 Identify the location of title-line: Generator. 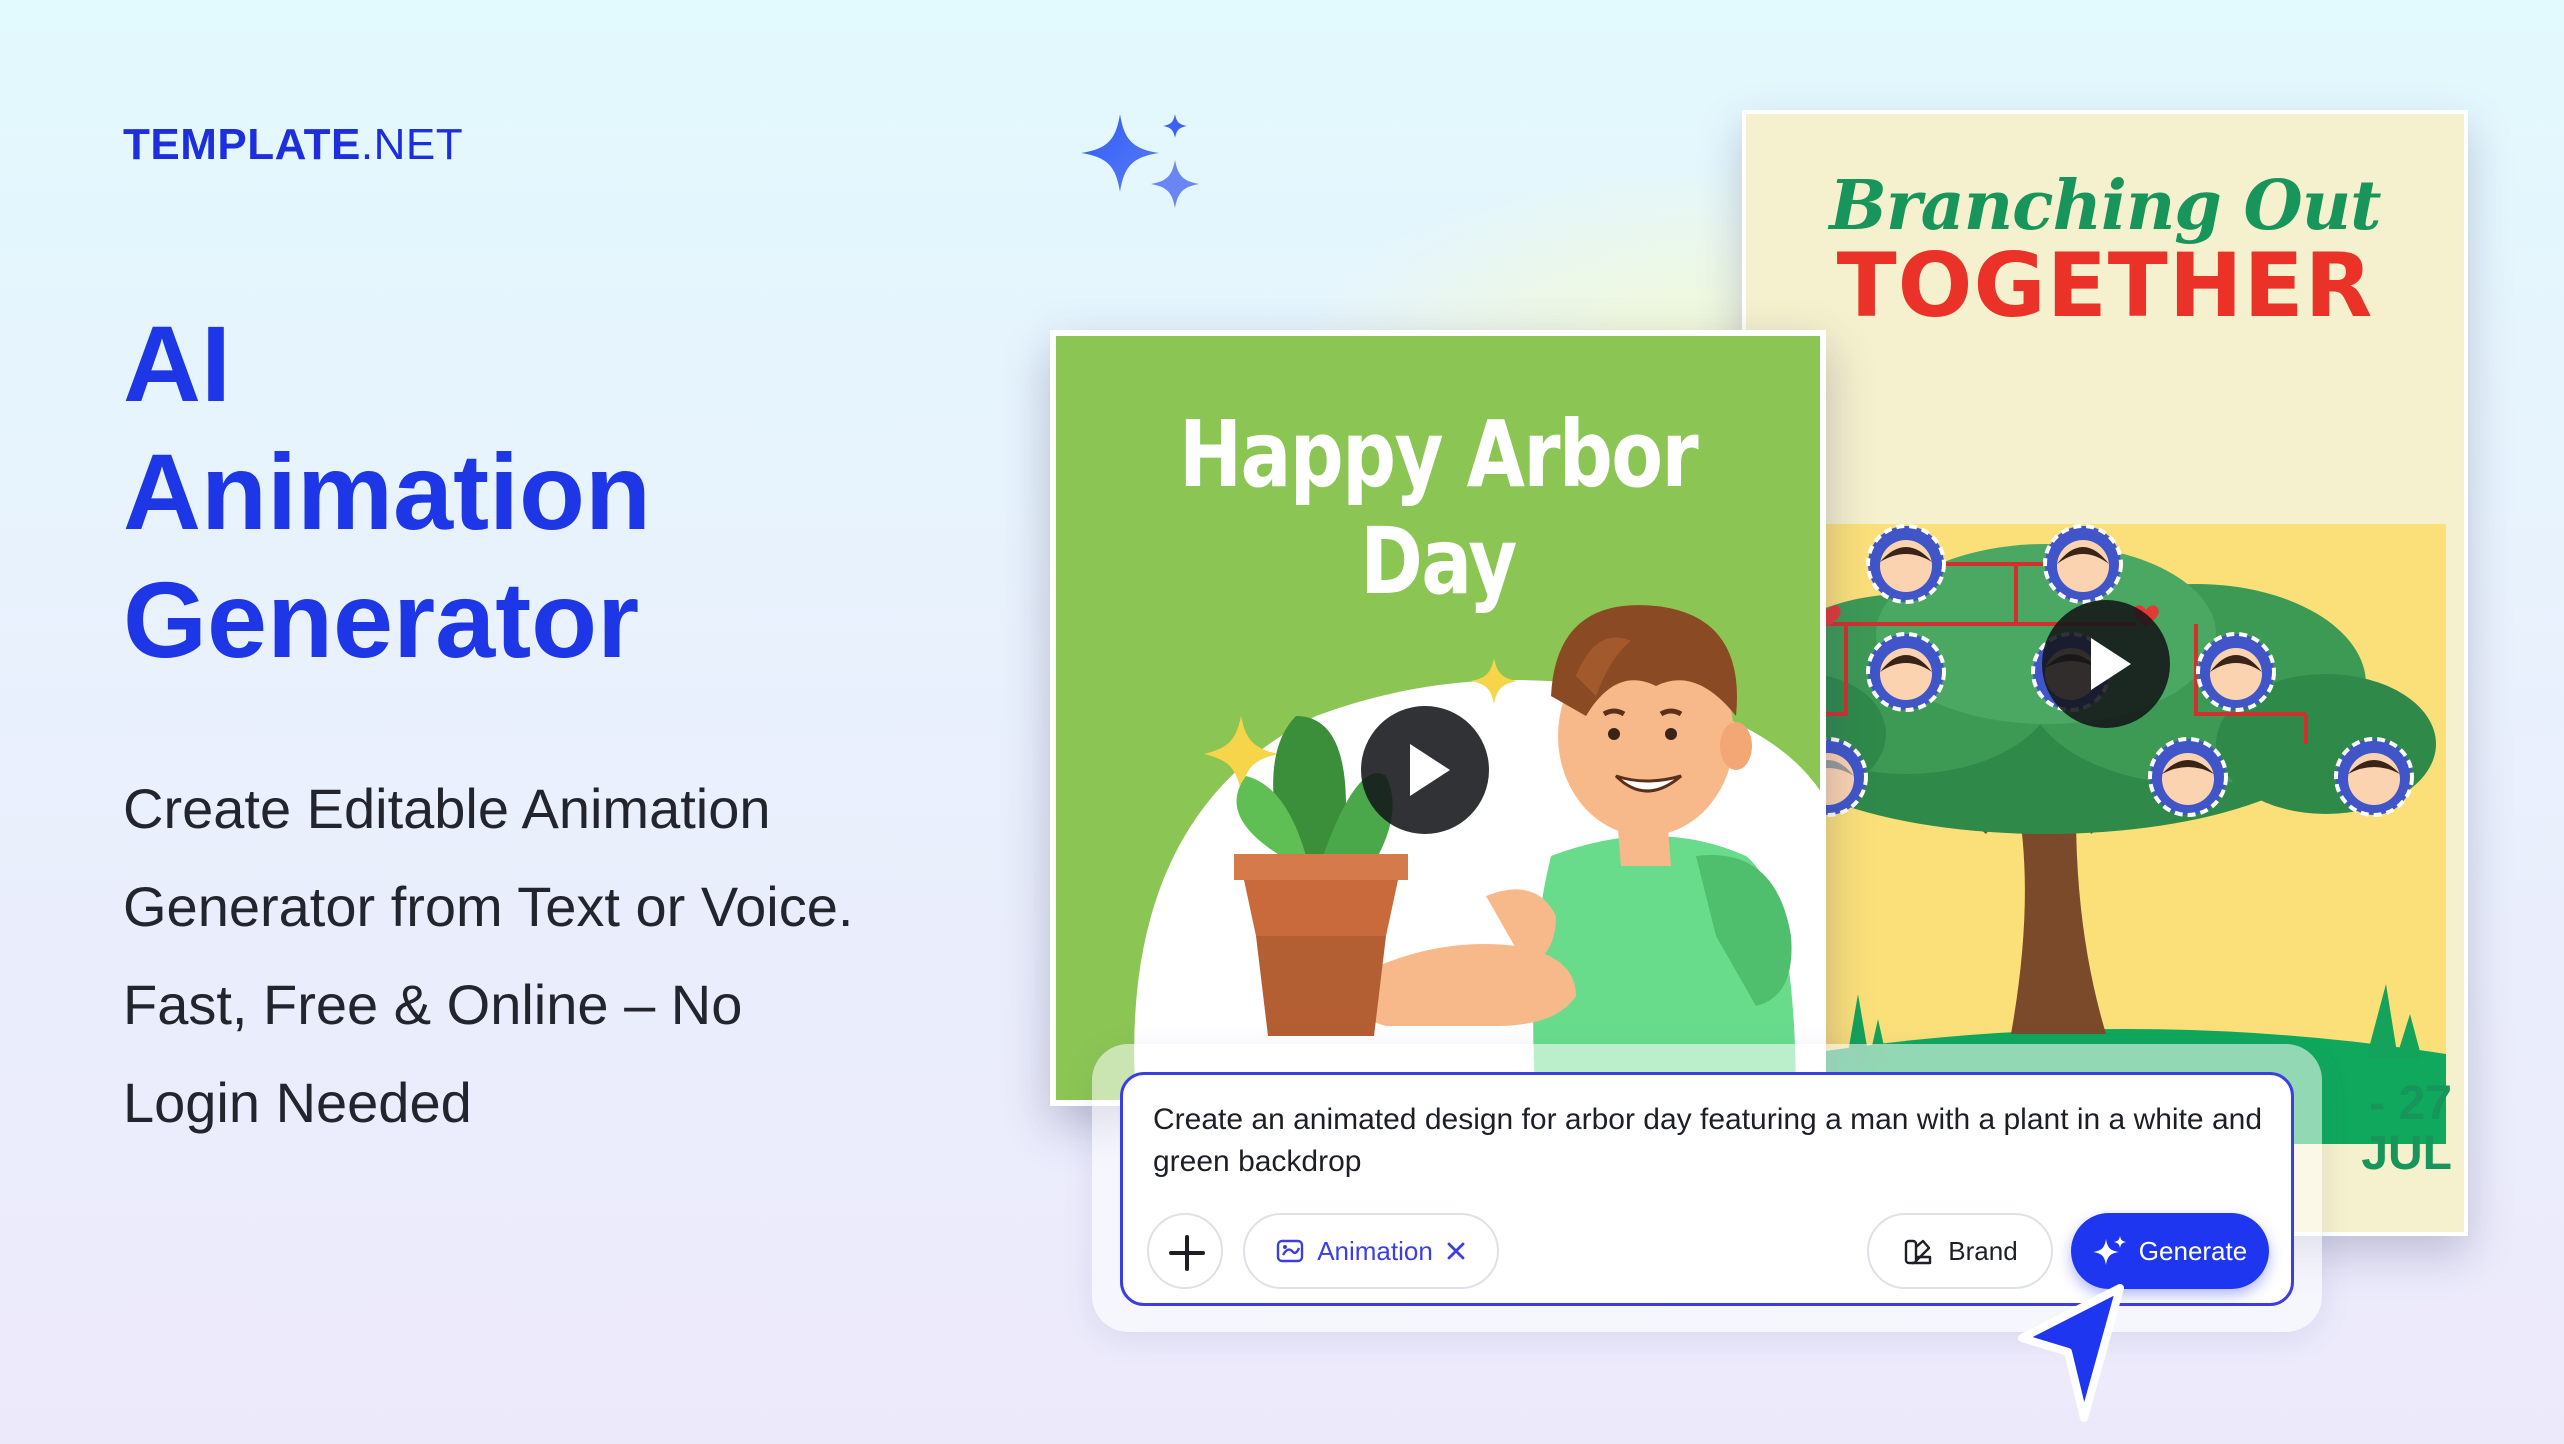
(381, 619).